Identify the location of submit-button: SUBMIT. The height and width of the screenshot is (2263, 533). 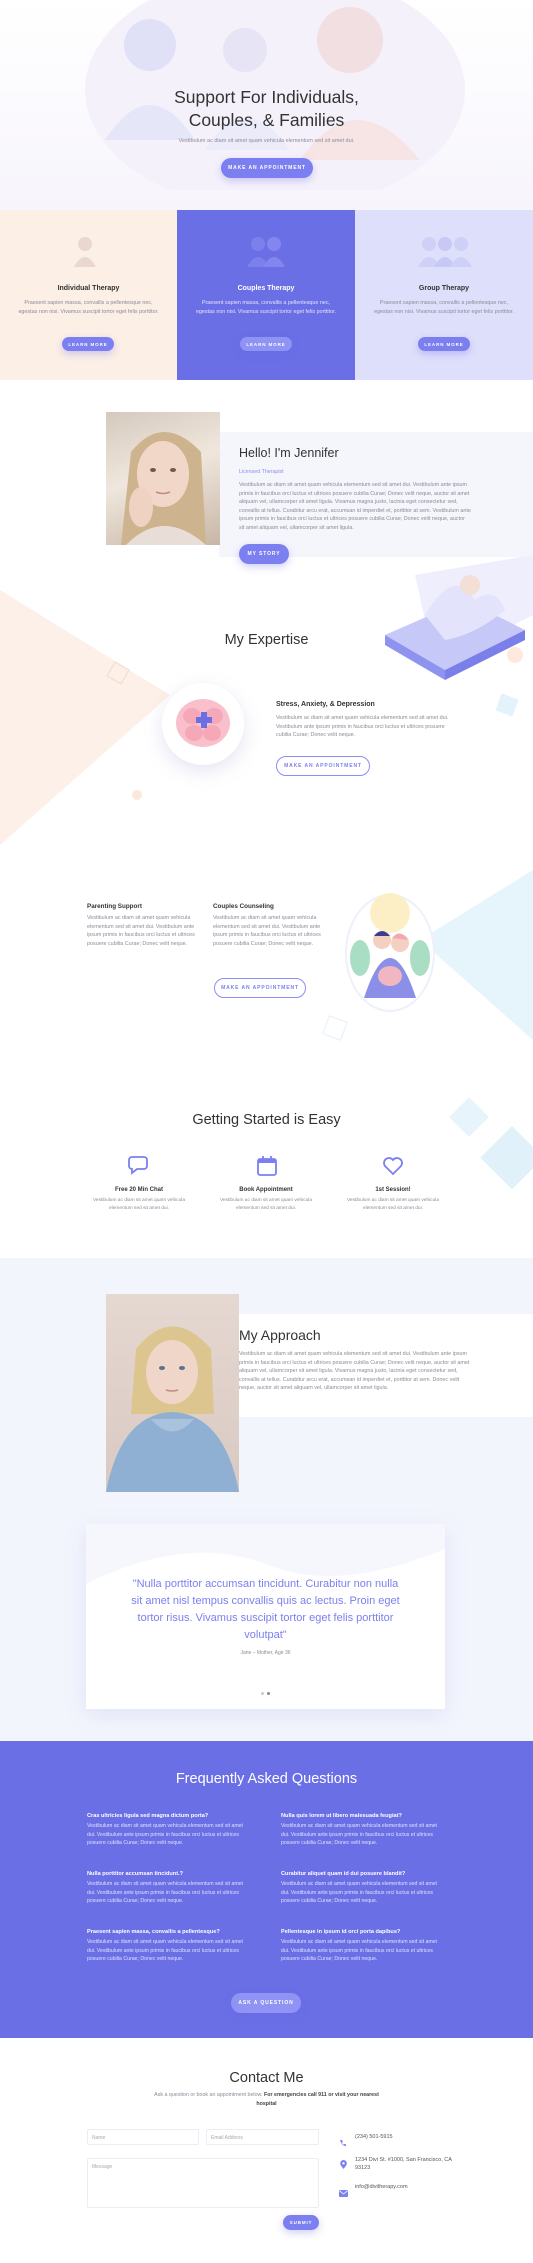
(301, 2222).